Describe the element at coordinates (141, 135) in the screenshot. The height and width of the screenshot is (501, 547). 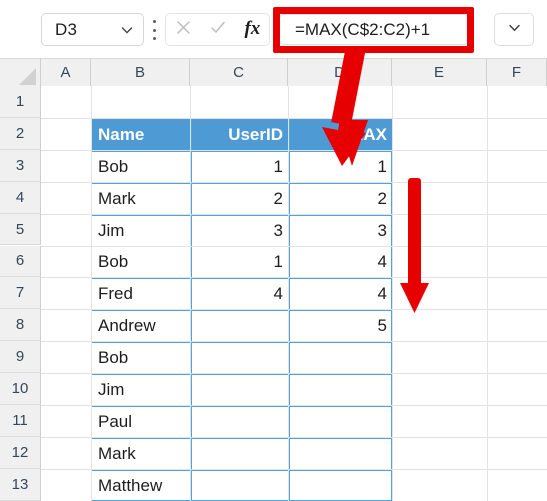
I see `table-column-header: Name` at that location.